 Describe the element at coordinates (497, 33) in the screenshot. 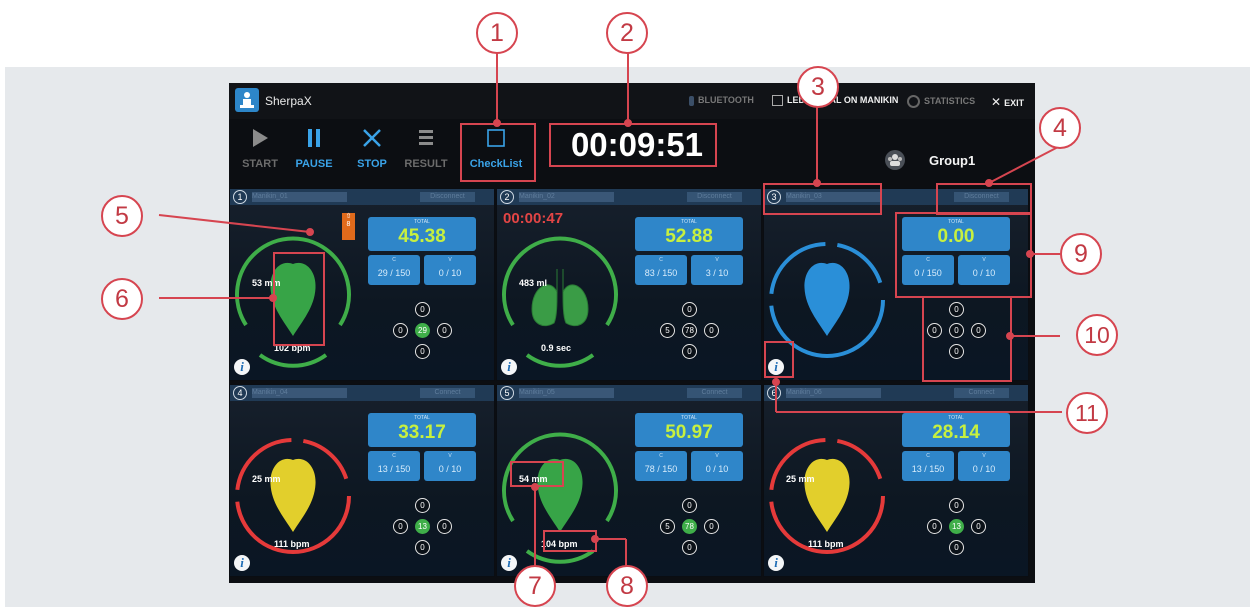

I see `callout-1: 1` at that location.